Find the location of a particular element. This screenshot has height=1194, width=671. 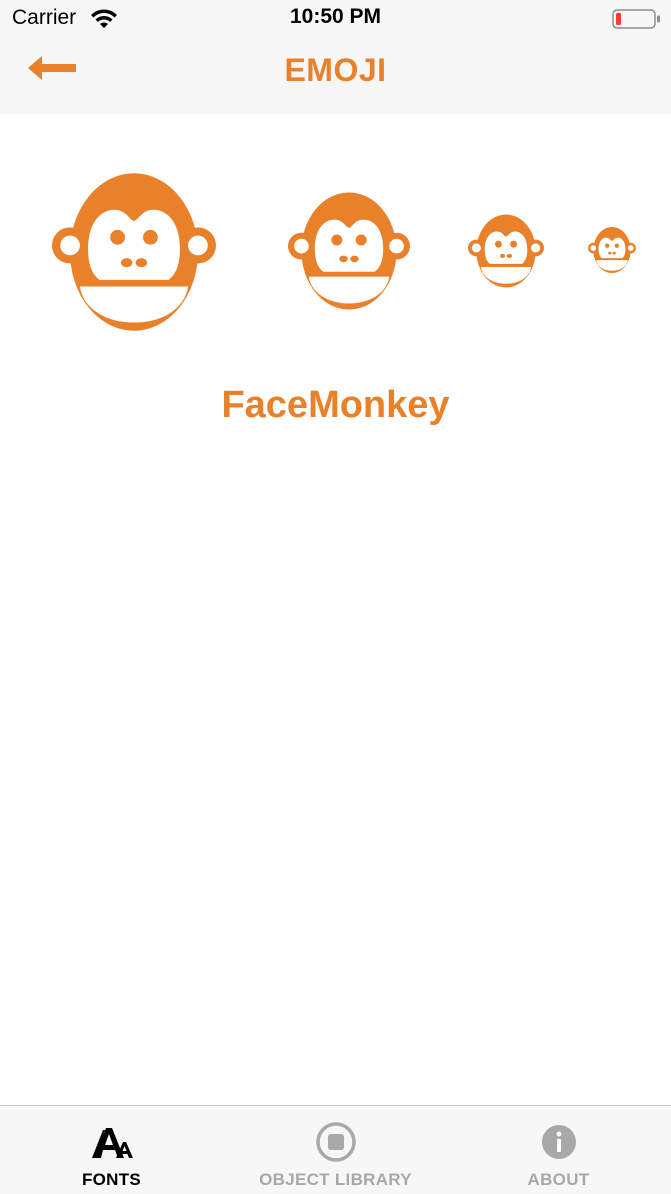

tab-bar: FONTS OBJECT LIBRARY ABOUT is located at coordinates (335, 1149).